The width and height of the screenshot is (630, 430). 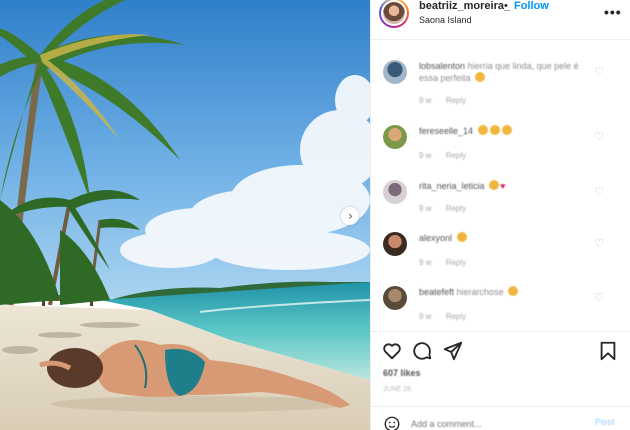 I want to click on avatar-image, so click(x=394, y=13).